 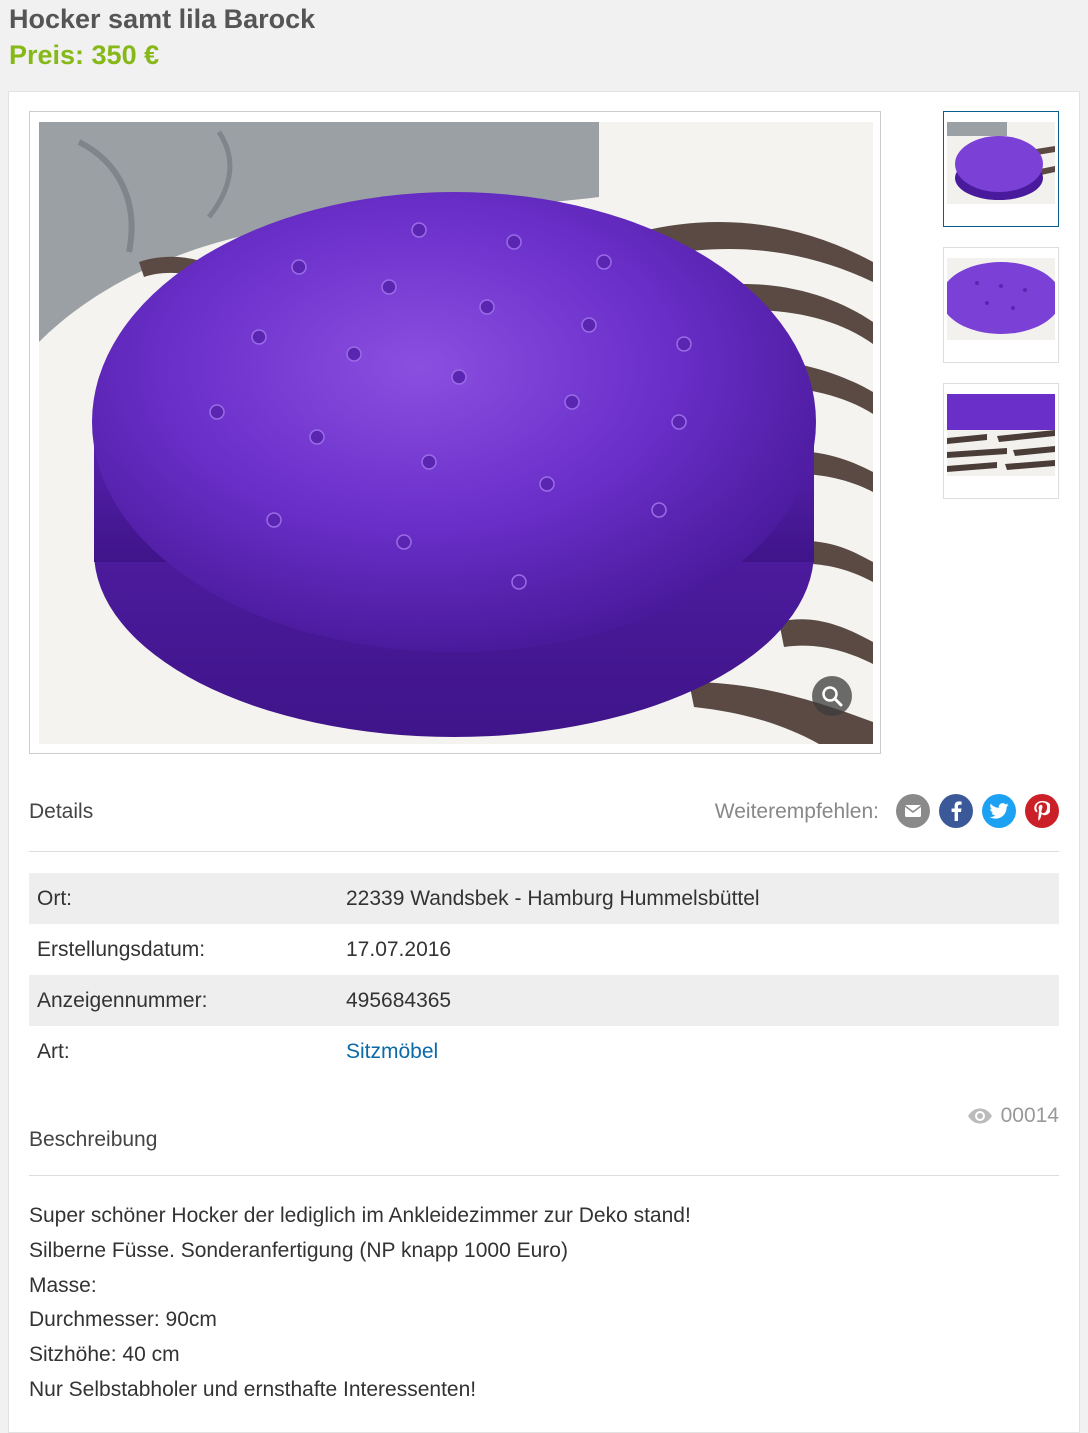 What do you see at coordinates (956, 811) in the screenshot?
I see `facebook-icon` at bounding box center [956, 811].